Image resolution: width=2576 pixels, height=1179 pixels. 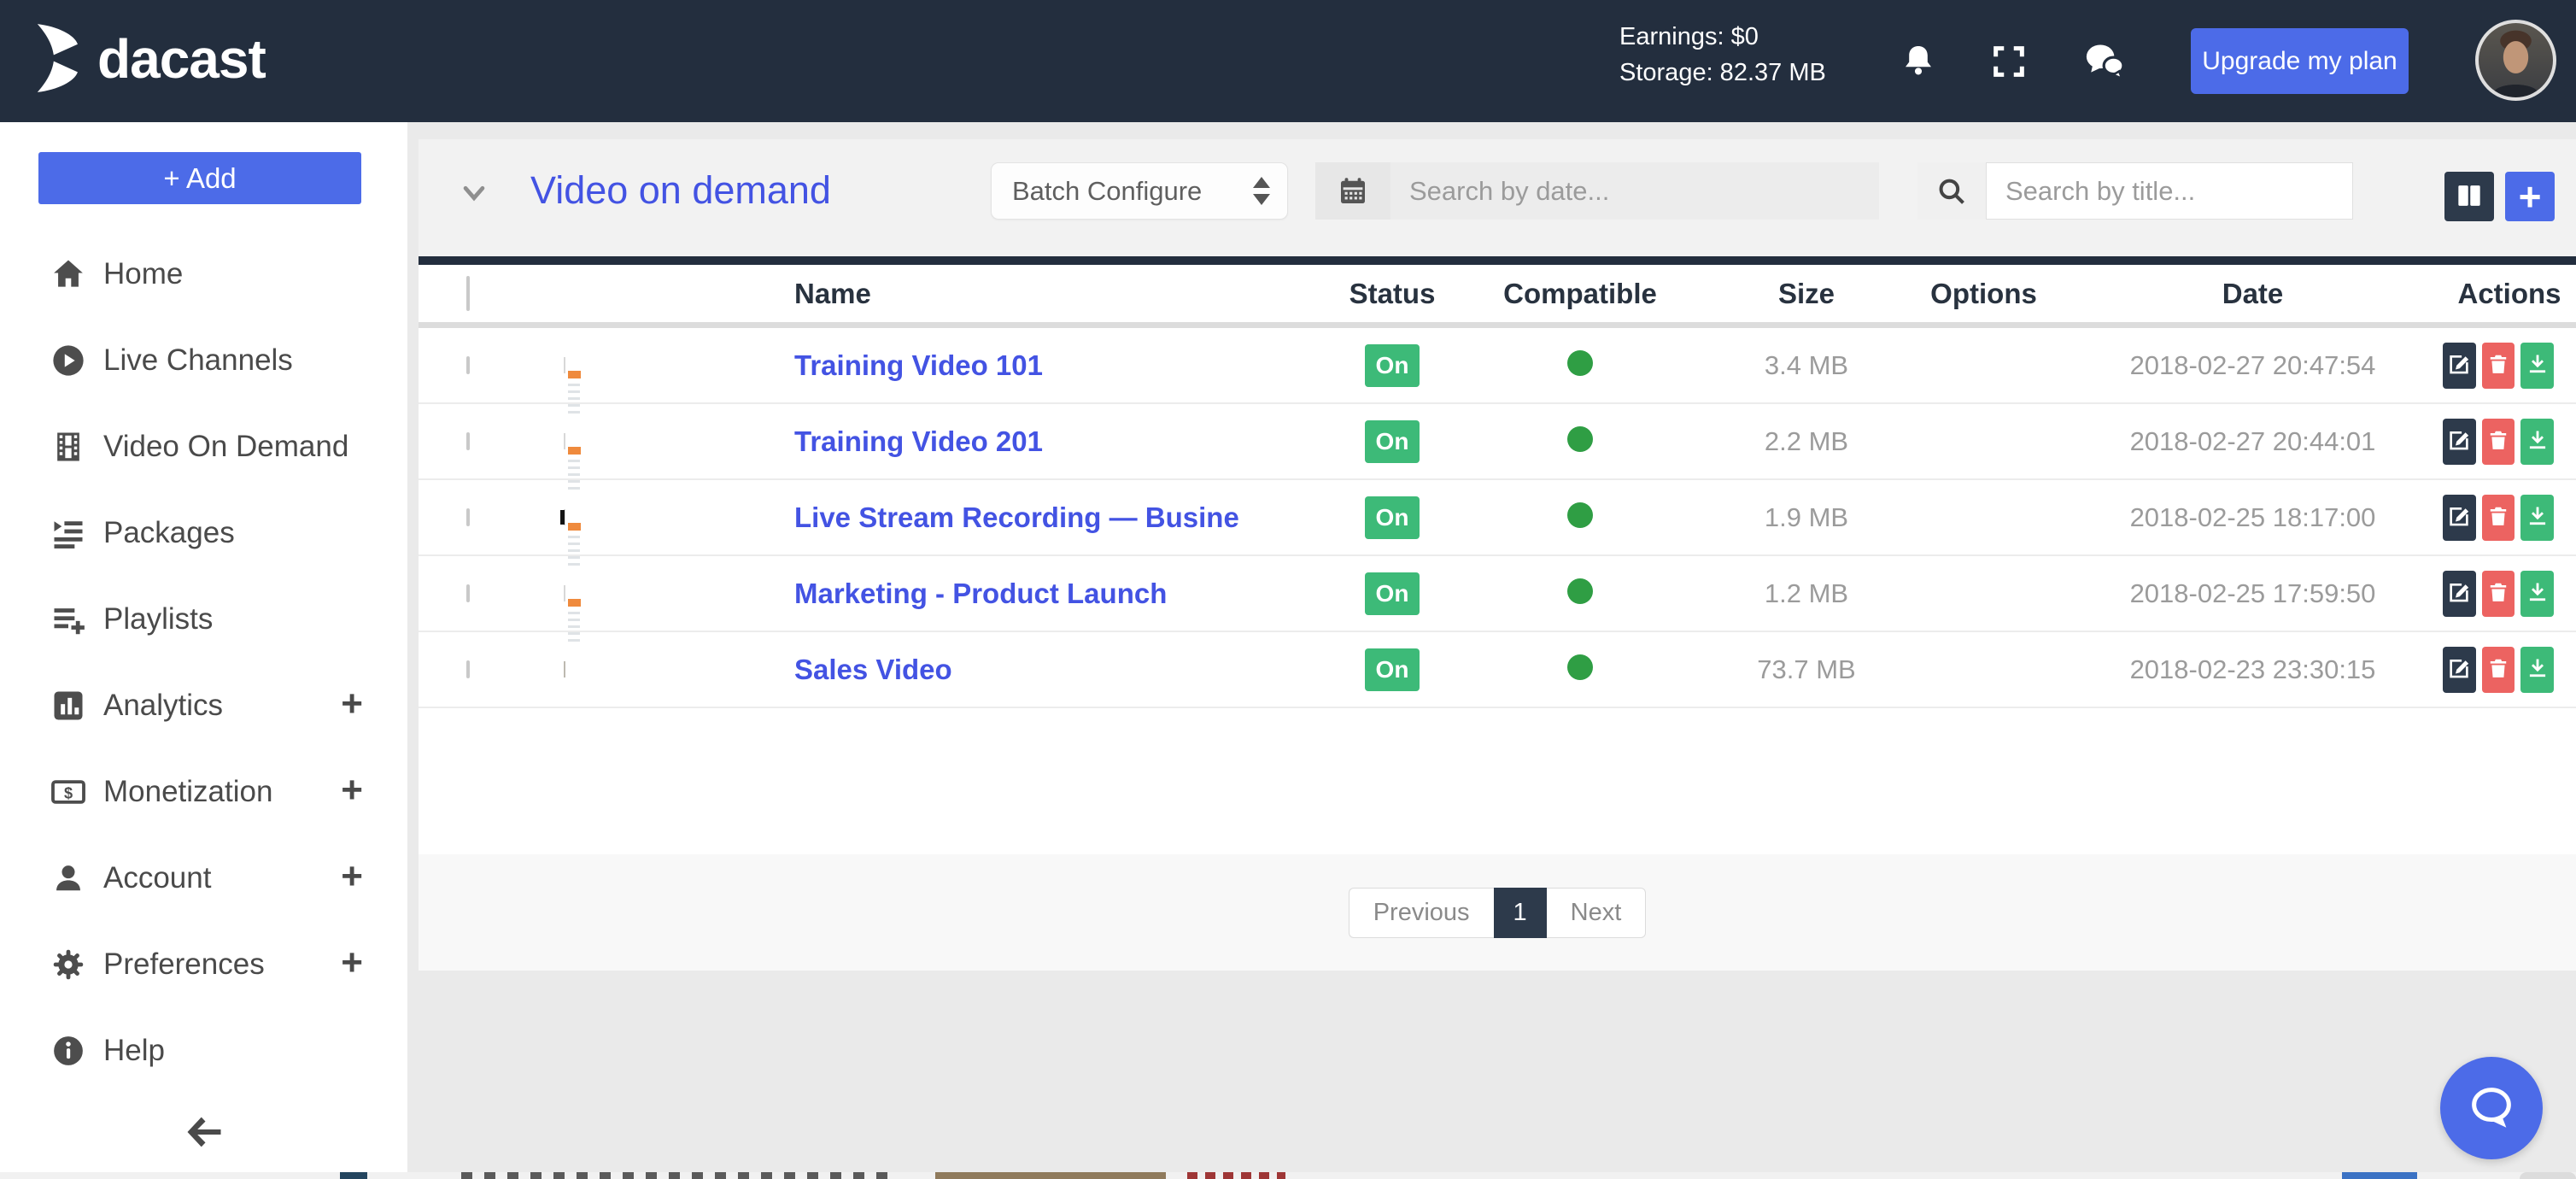 I want to click on sidebar-item-video-on-demand: Video On Demand, so click(x=203, y=446).